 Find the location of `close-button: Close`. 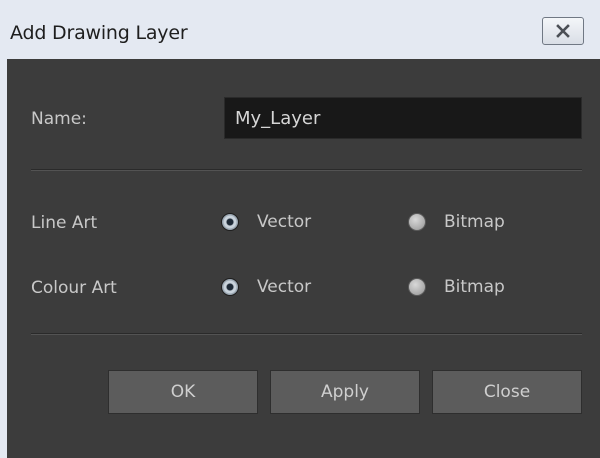

close-button: Close is located at coordinates (507, 392).